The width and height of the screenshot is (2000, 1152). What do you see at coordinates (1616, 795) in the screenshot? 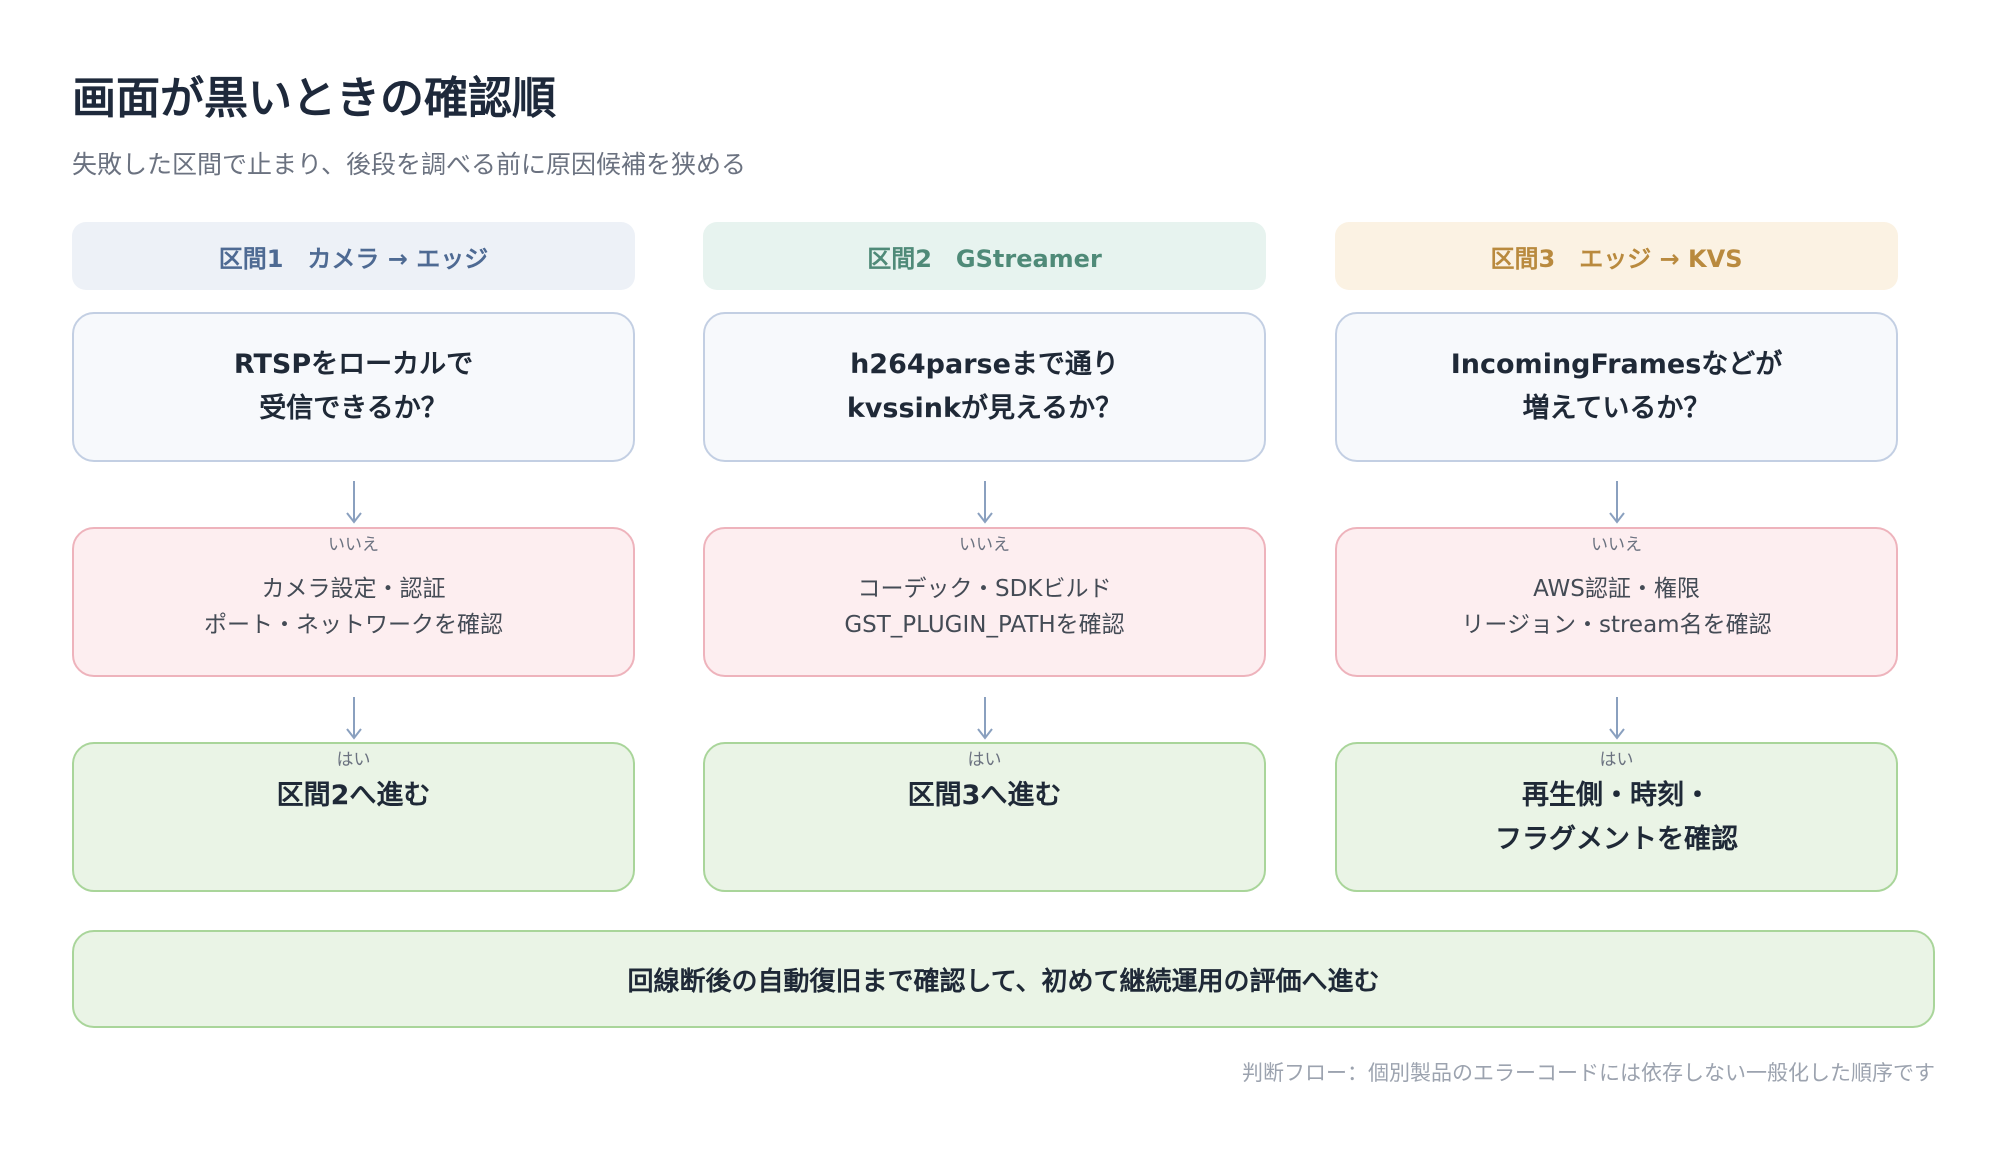
I see `section-3-yes-line-1: 再生側・時刻・` at bounding box center [1616, 795].